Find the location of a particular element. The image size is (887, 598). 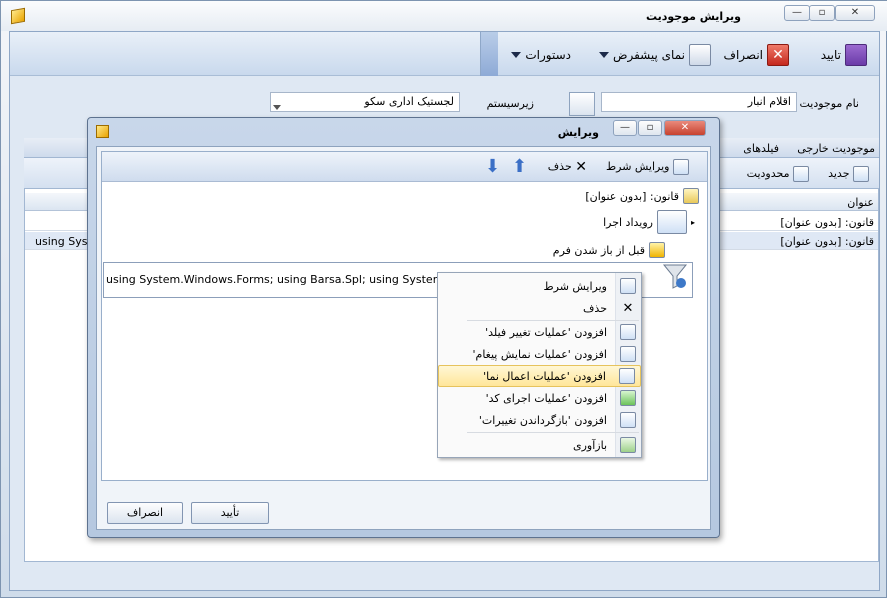

new-button: جدید is located at coordinates (848, 174).